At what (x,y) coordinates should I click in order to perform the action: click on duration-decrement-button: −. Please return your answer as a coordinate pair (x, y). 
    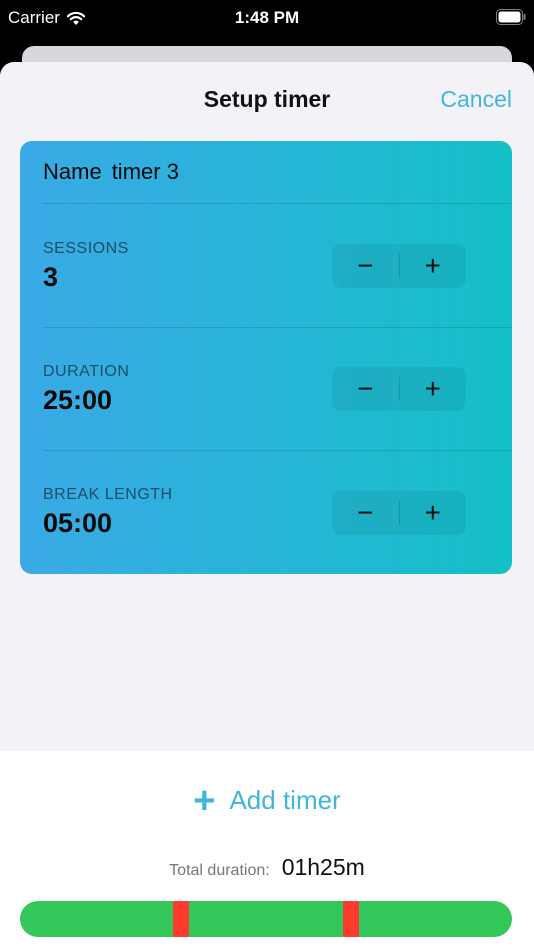
    Looking at the image, I should click on (365, 389).